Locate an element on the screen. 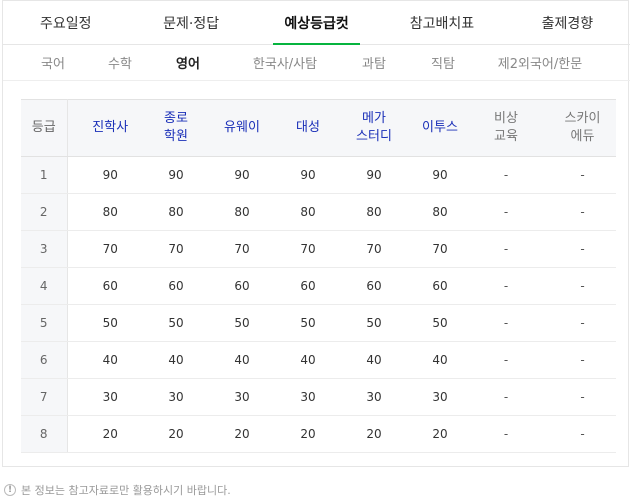 The image size is (634, 501). subject-tab-vocational: 직탐 is located at coordinates (443, 62).